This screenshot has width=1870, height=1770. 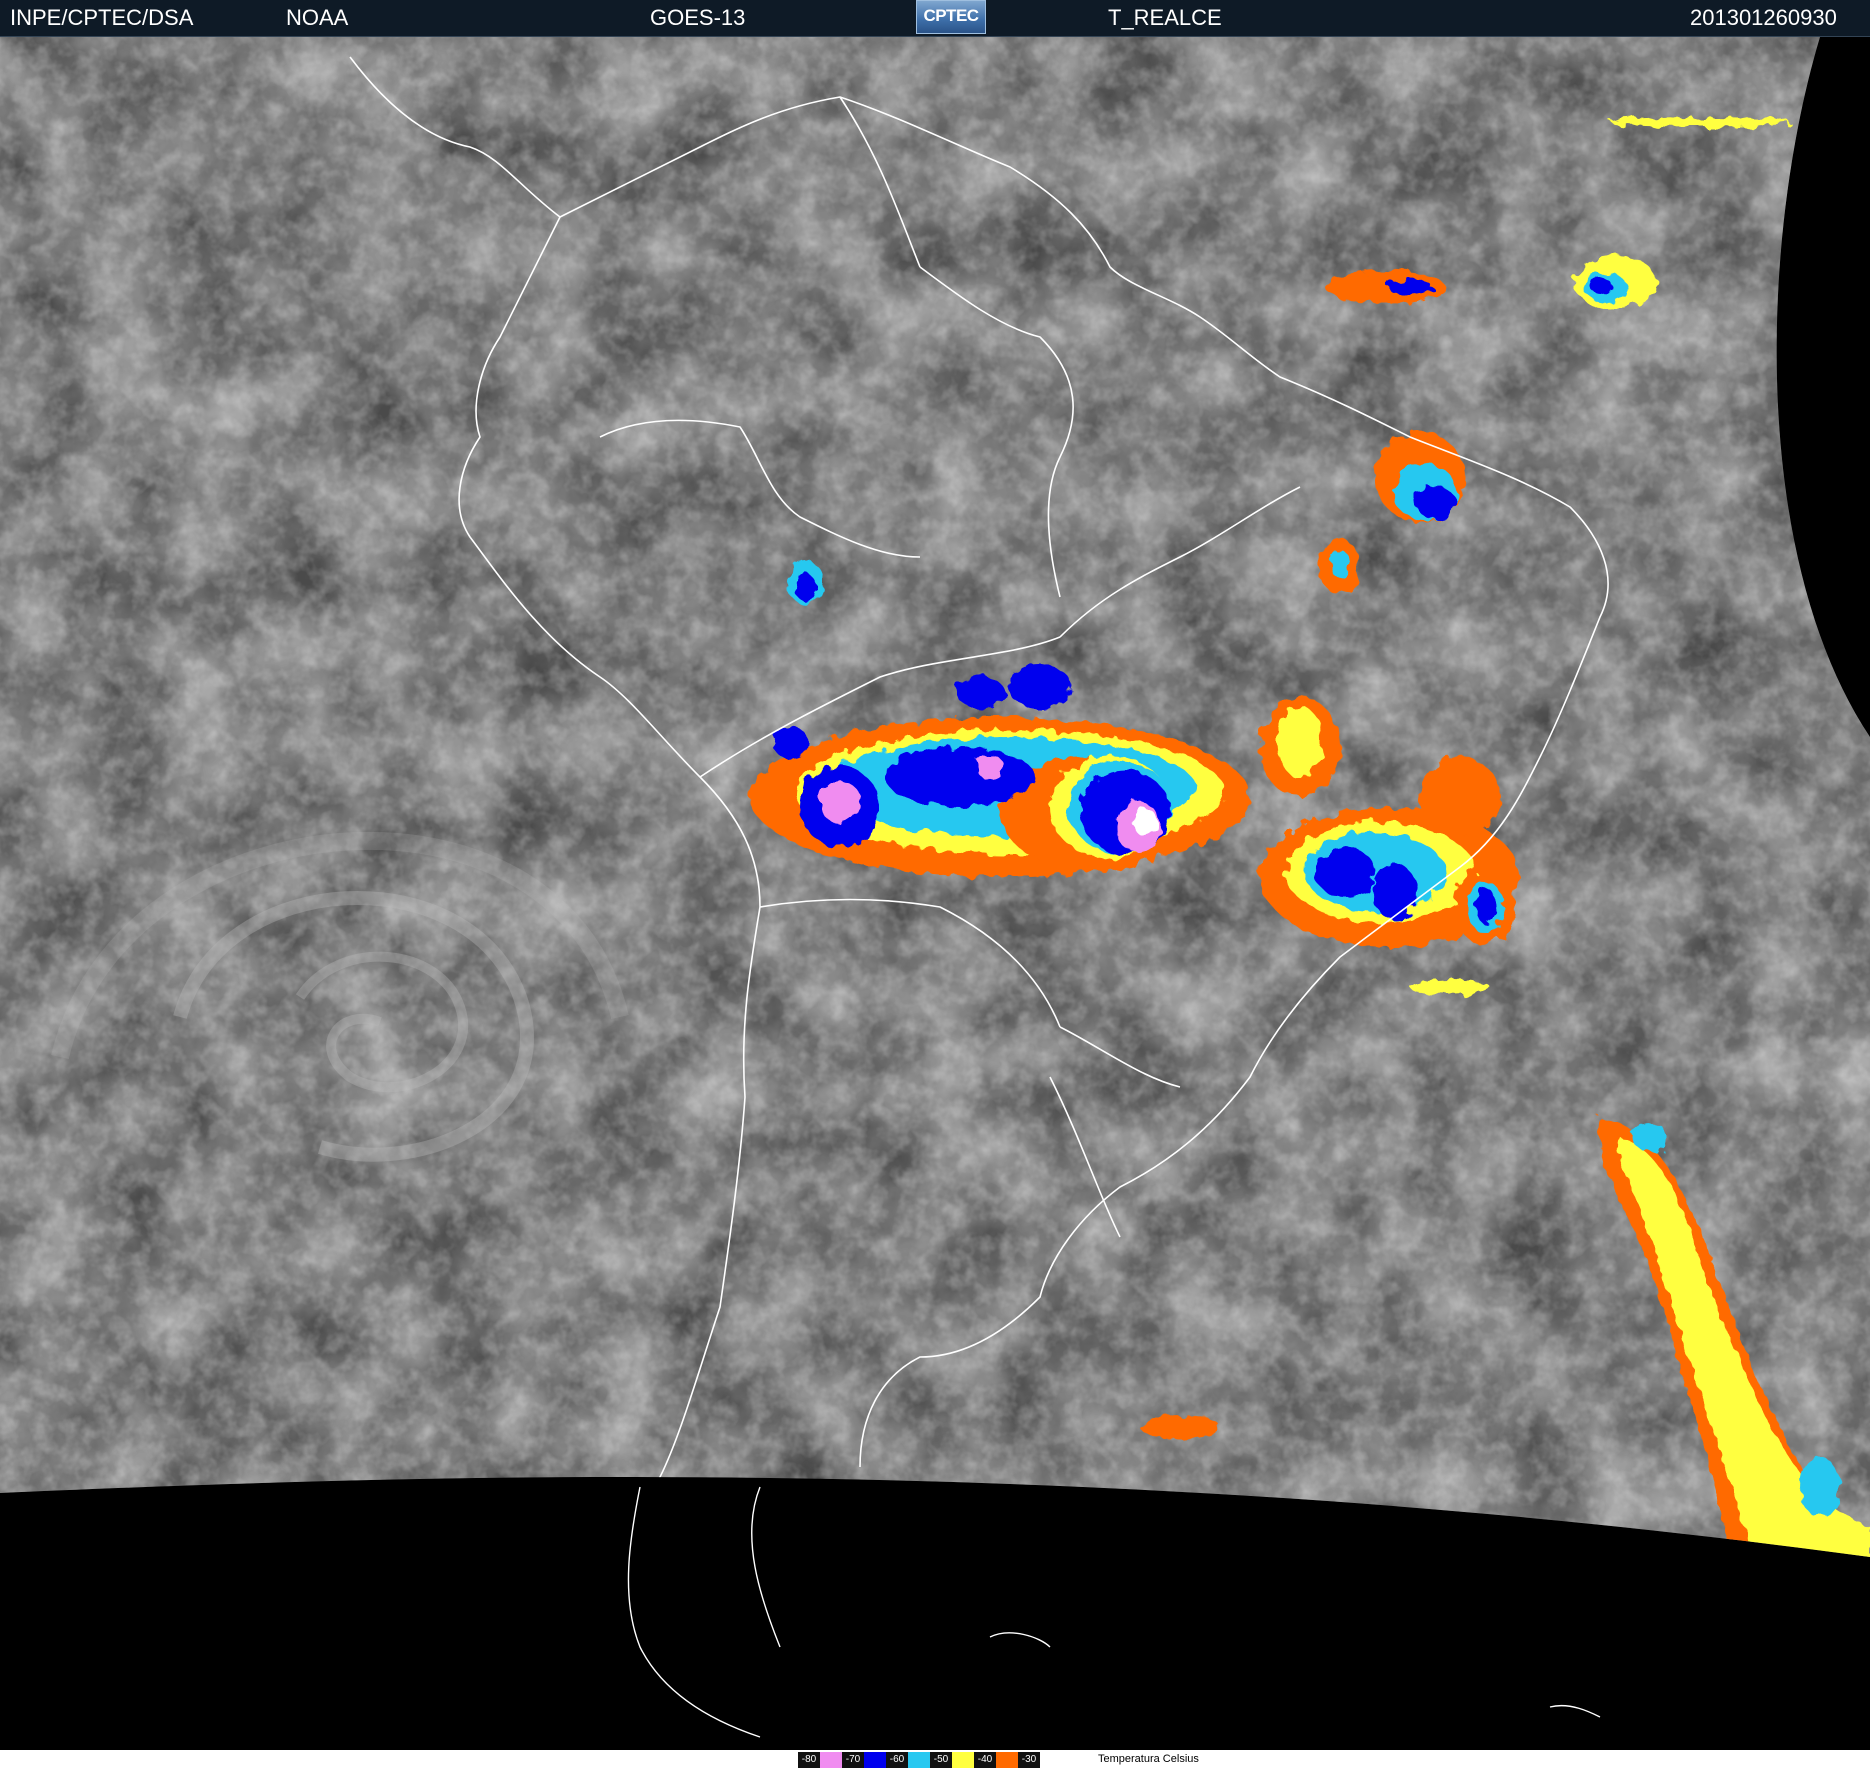 I want to click on cptec-logo-icon: CPTEC, so click(x=951, y=17).